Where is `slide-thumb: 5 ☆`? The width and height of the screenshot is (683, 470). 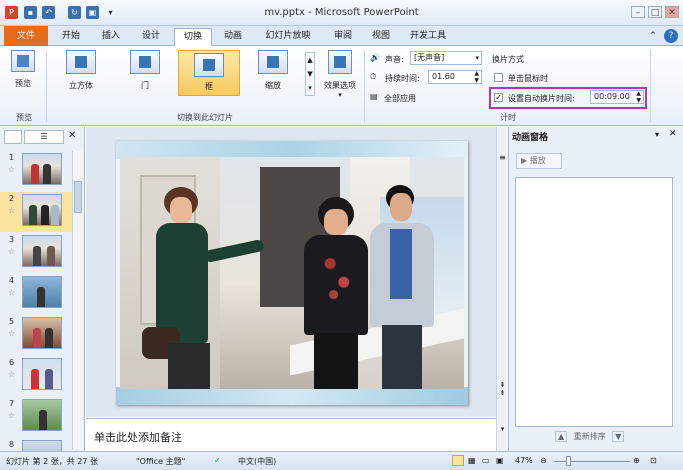
slide-thumb: 5 ☆ is located at coordinates (36, 335).